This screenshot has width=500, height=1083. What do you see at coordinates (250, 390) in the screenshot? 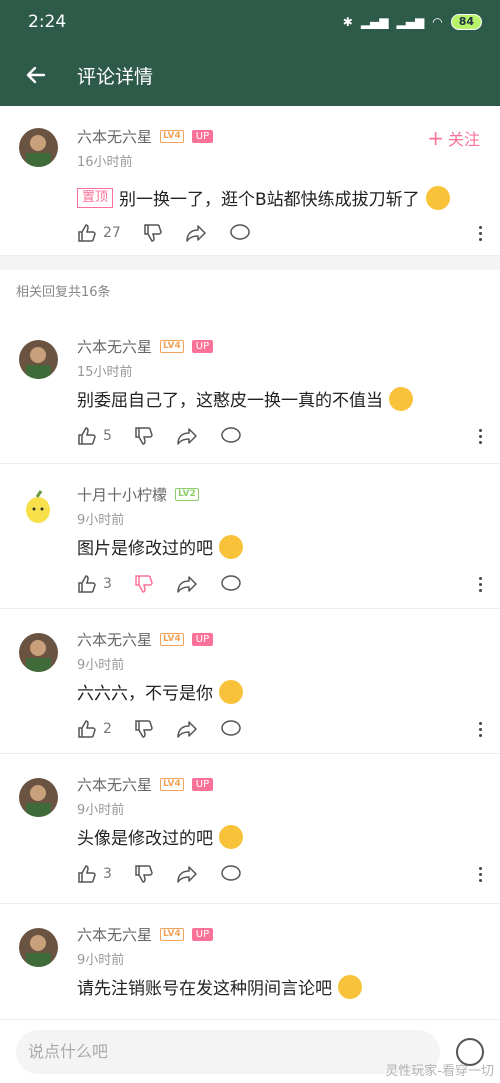
I see `reply-item: 六本无六星 LV4 UP 15小时前 别委屈自己了，这憨皮一换一真的不值当 5` at bounding box center [250, 390].